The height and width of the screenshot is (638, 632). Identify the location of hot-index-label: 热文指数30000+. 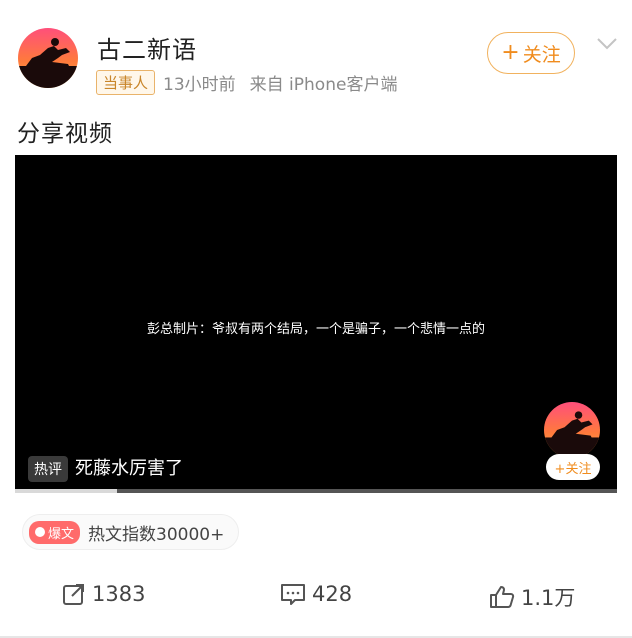
(156, 534).